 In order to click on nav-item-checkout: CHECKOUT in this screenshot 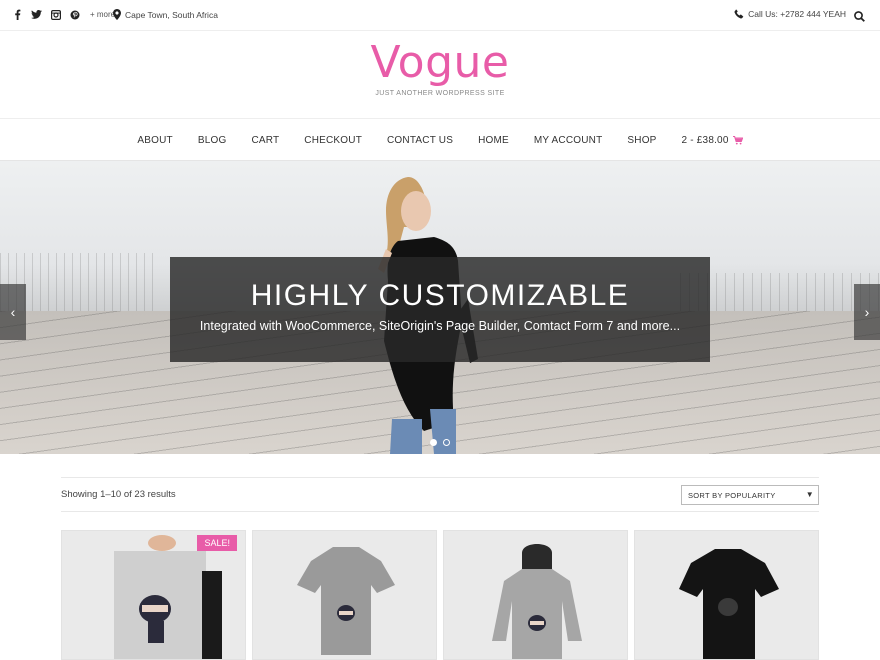, I will do `click(333, 140)`.